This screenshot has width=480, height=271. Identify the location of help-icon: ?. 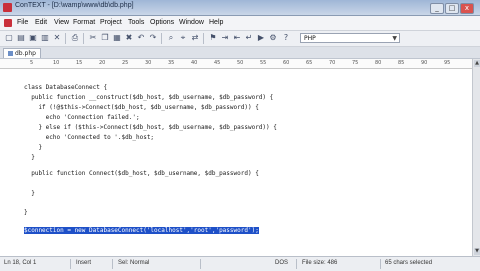
(286, 38).